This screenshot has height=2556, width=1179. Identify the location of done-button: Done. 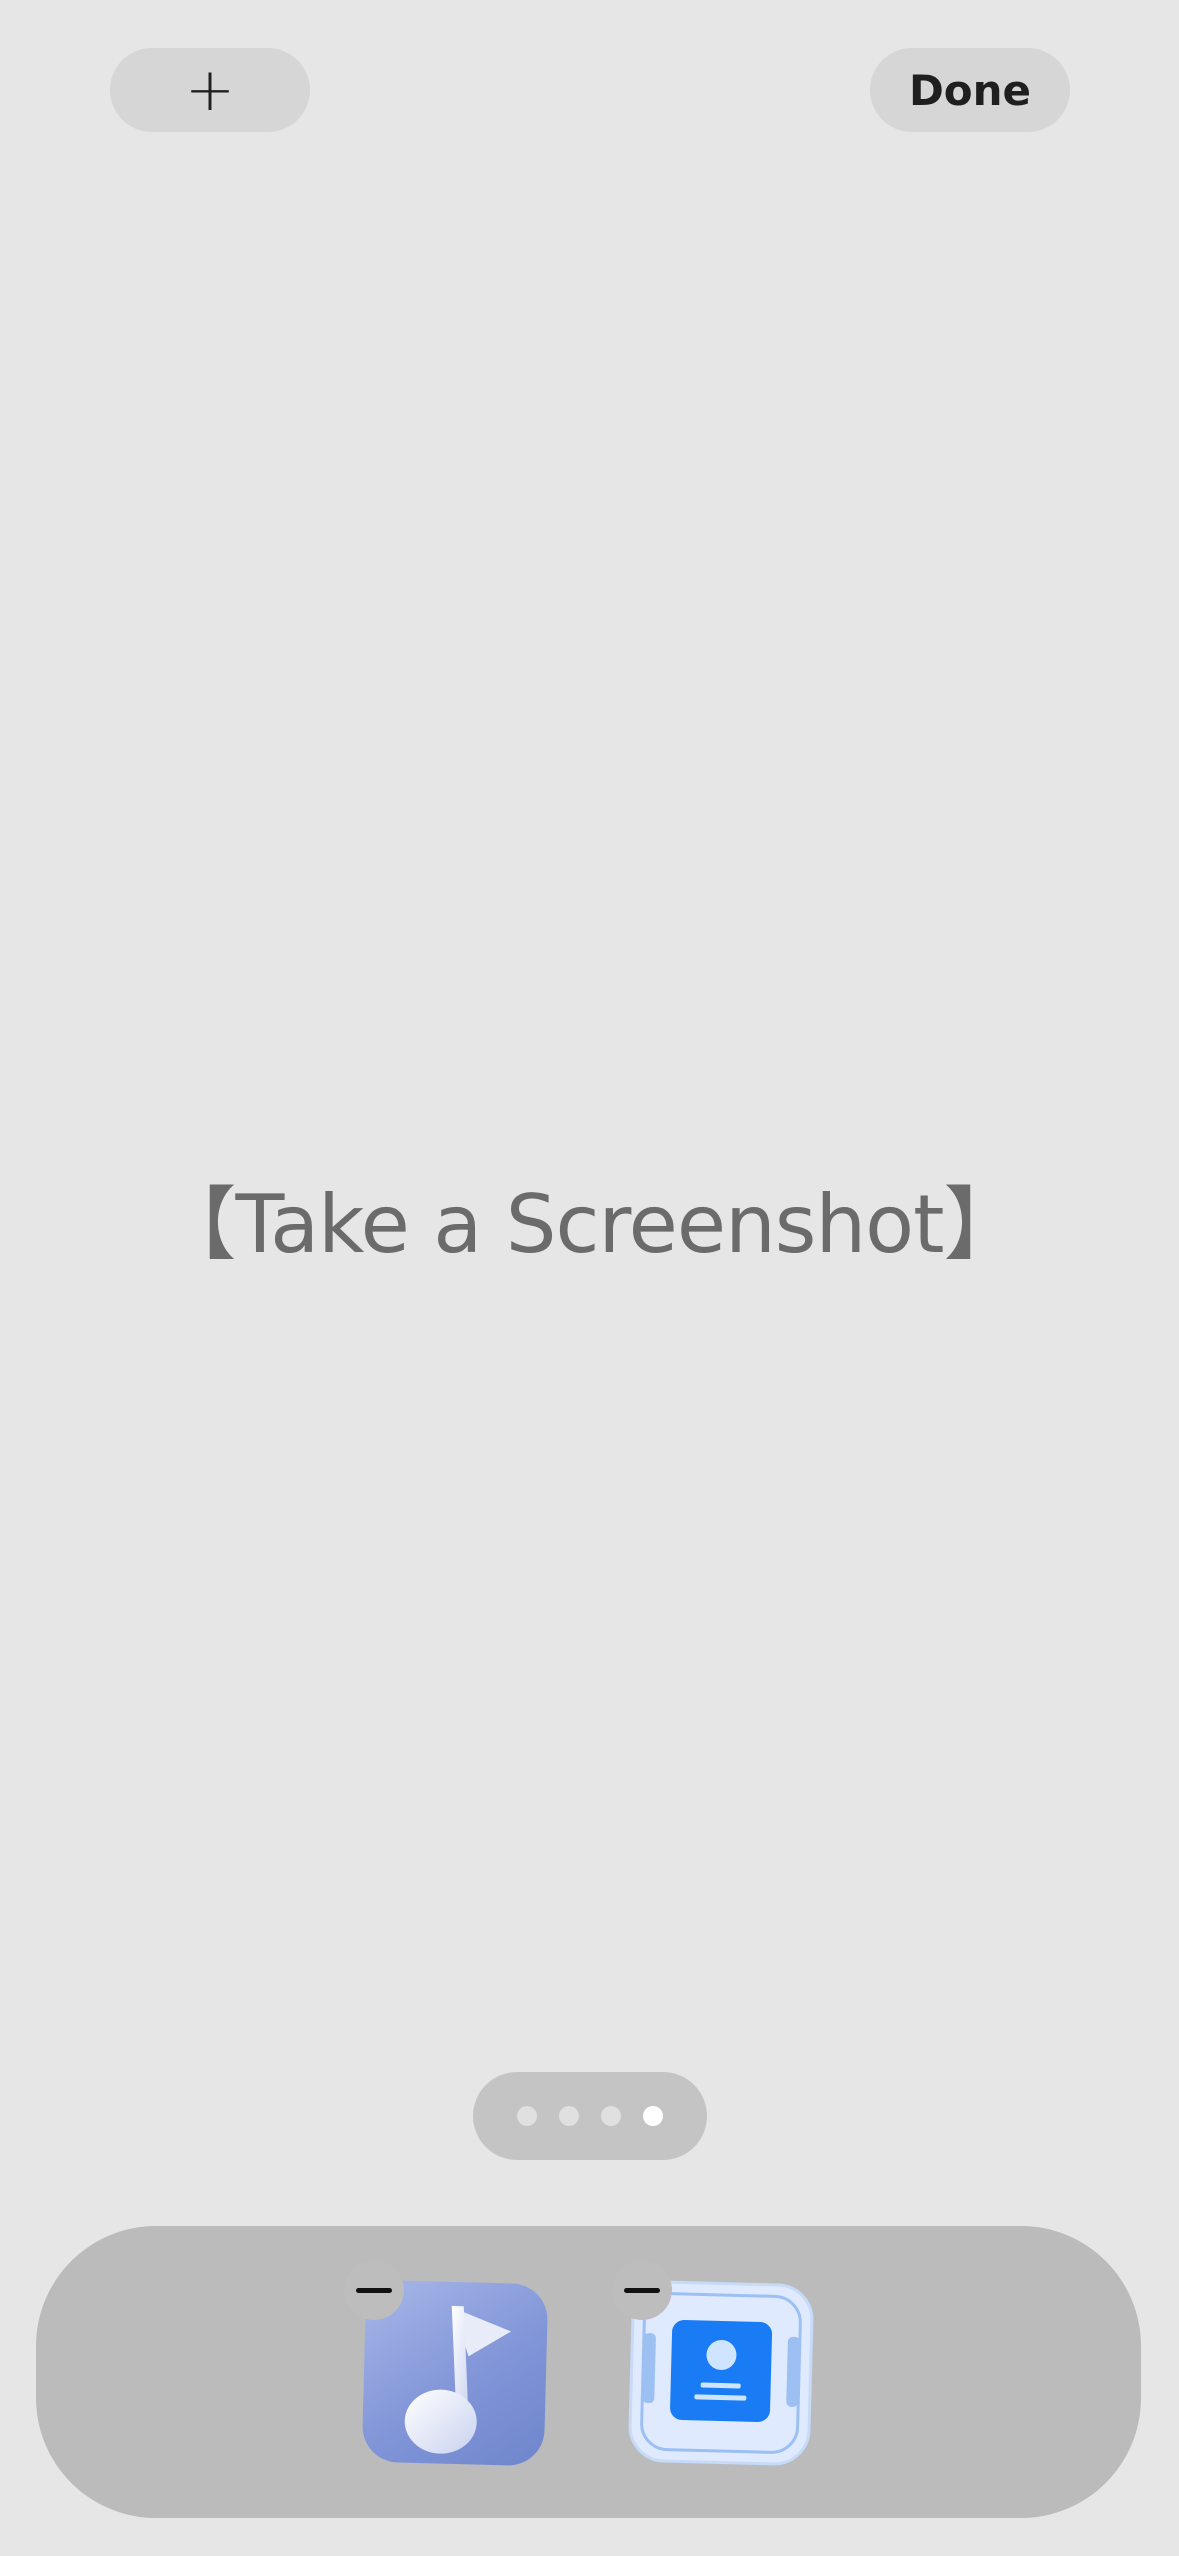
(970, 90).